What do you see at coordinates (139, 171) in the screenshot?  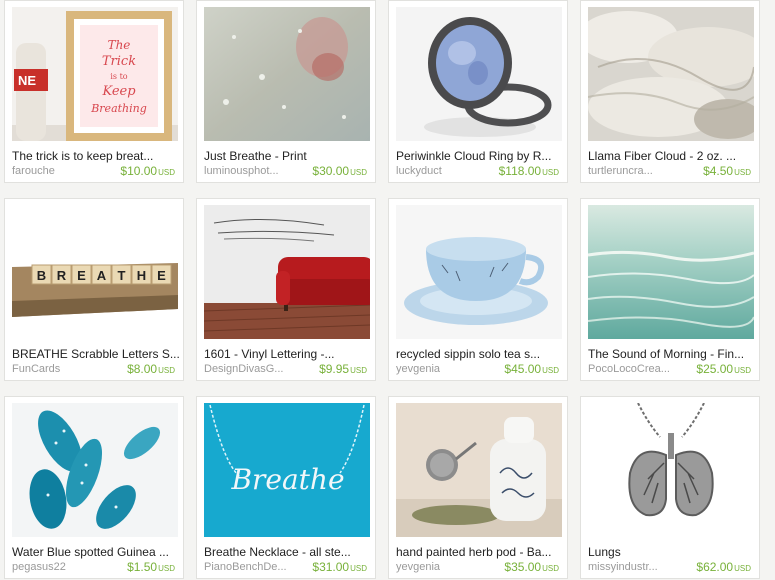 I see `price-amount: $10.00` at bounding box center [139, 171].